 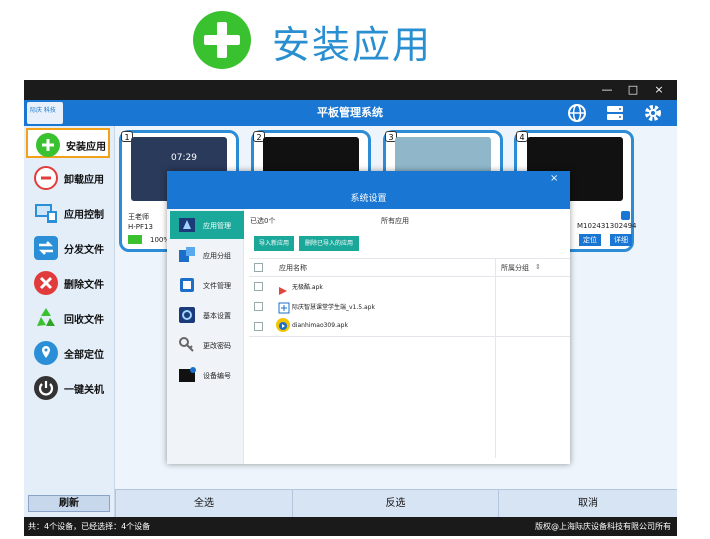 I want to click on dialog-nav-app-manage: 应用管理, so click(x=207, y=225).